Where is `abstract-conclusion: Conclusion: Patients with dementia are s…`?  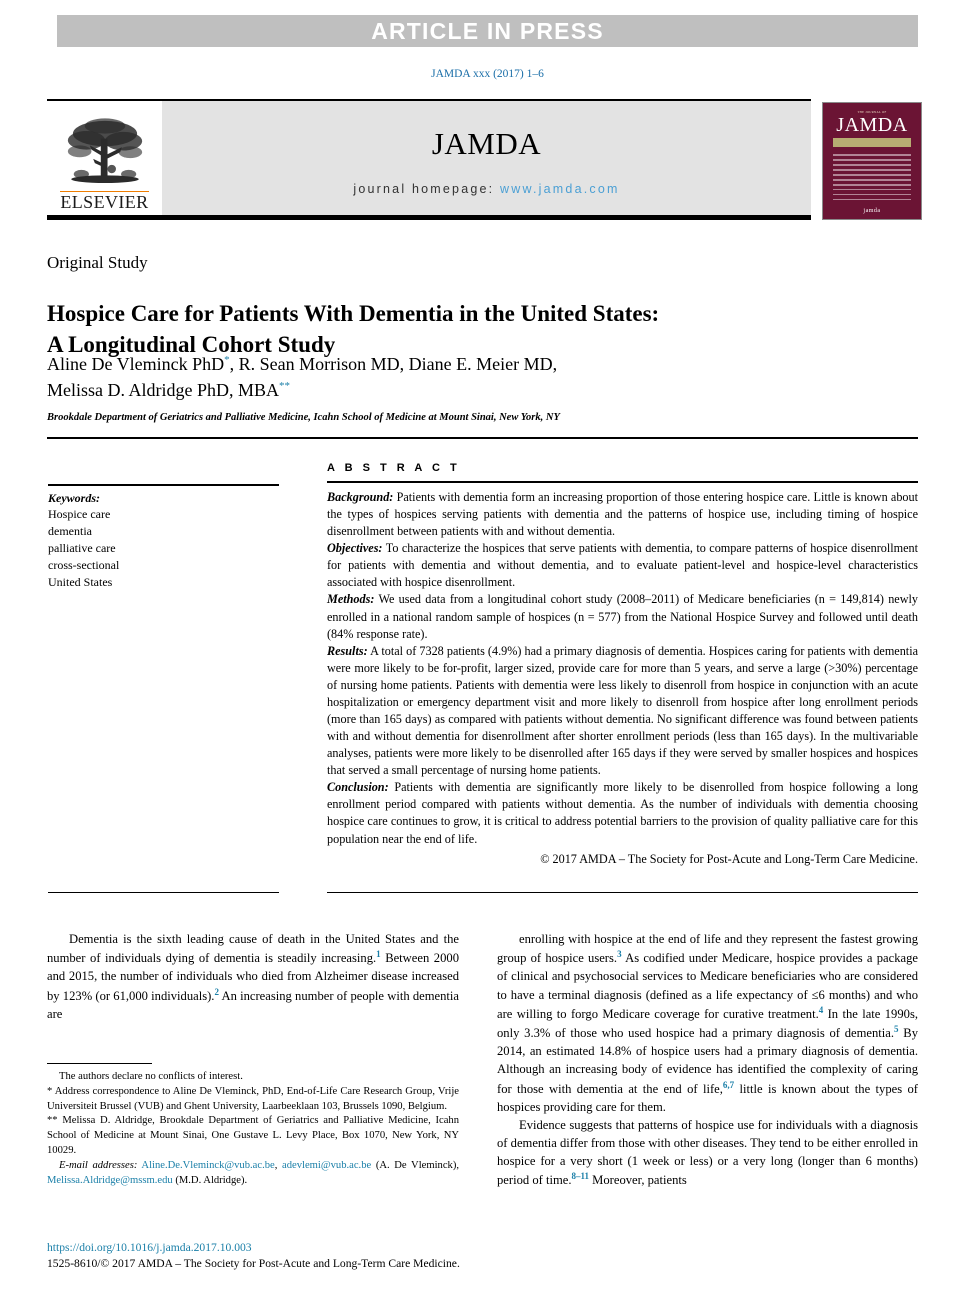
abstract-conclusion: Conclusion: Patients with dementia are s… is located at coordinates (622, 813).